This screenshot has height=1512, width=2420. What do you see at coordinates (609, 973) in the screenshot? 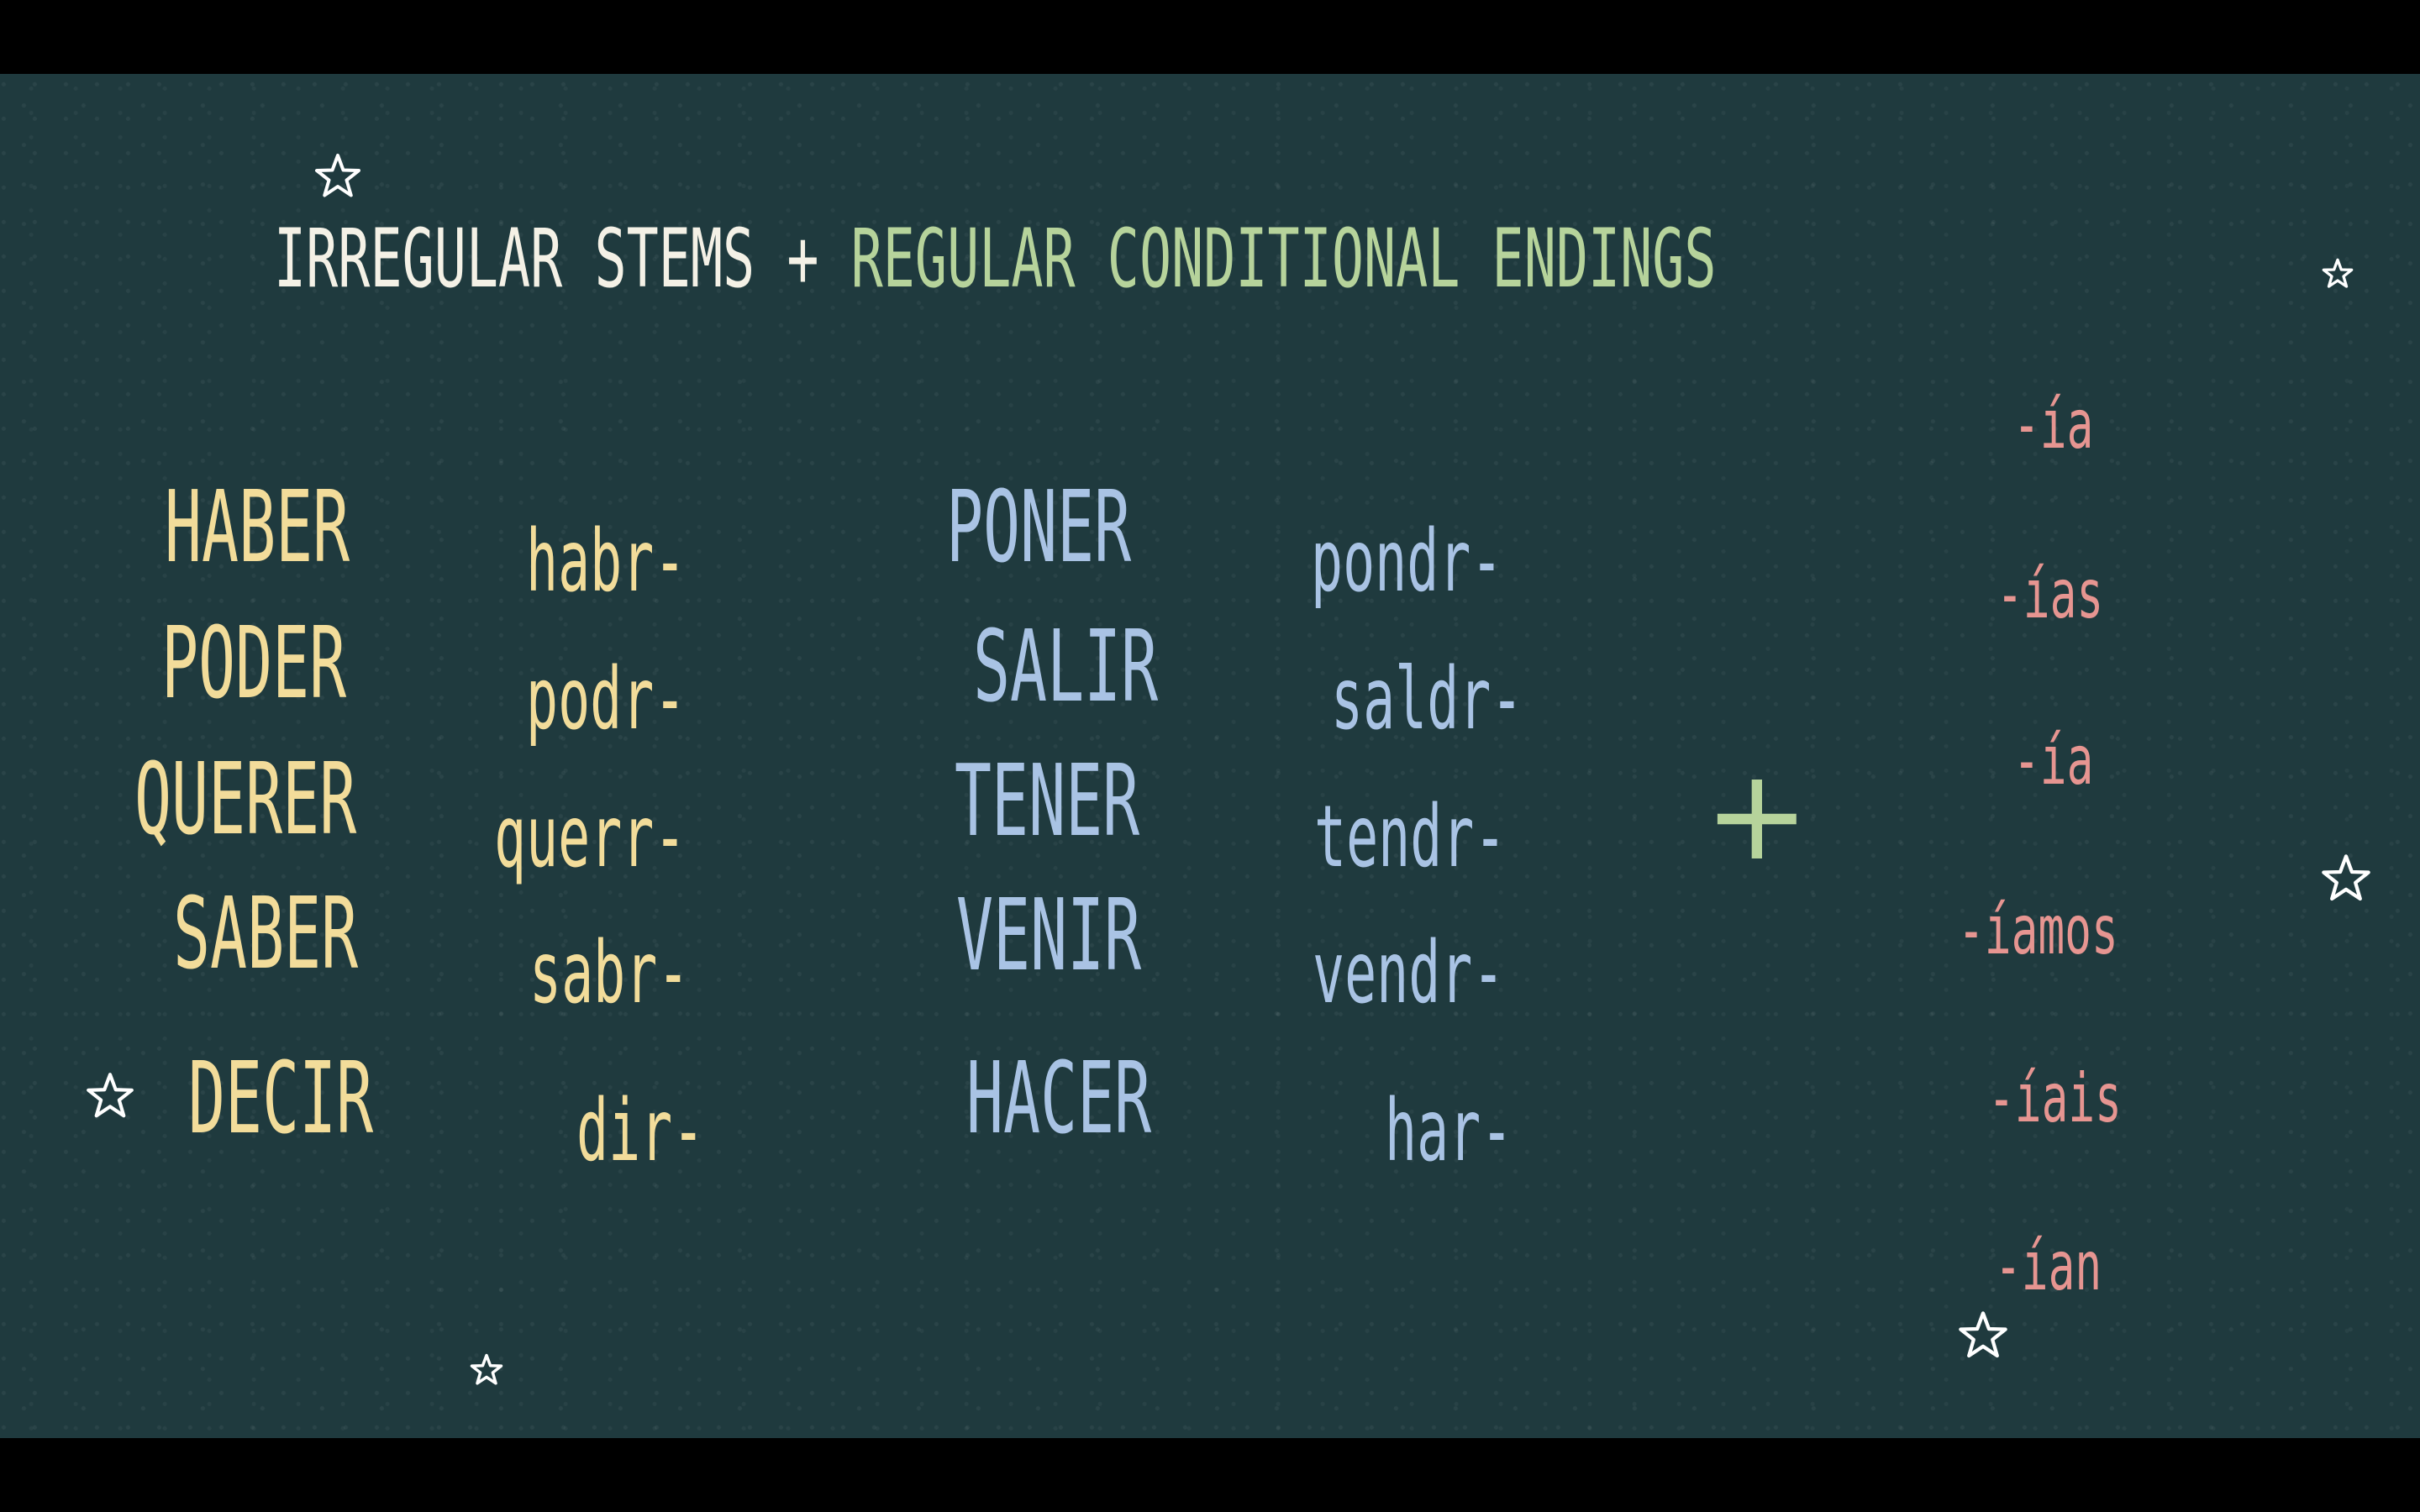
I see `stem-sabr: sabr-` at bounding box center [609, 973].